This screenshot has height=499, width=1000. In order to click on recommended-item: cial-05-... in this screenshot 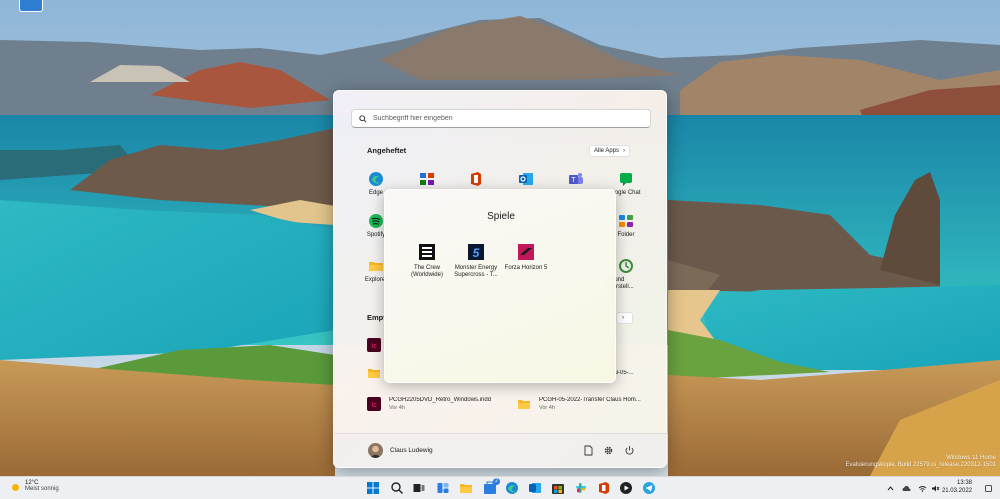, I will do `click(634, 373)`.